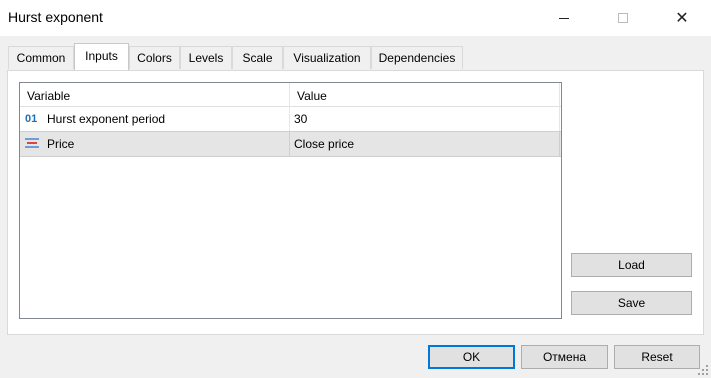 This screenshot has width=711, height=378. What do you see at coordinates (155, 144) in the screenshot?
I see `variable-cell: Price` at bounding box center [155, 144].